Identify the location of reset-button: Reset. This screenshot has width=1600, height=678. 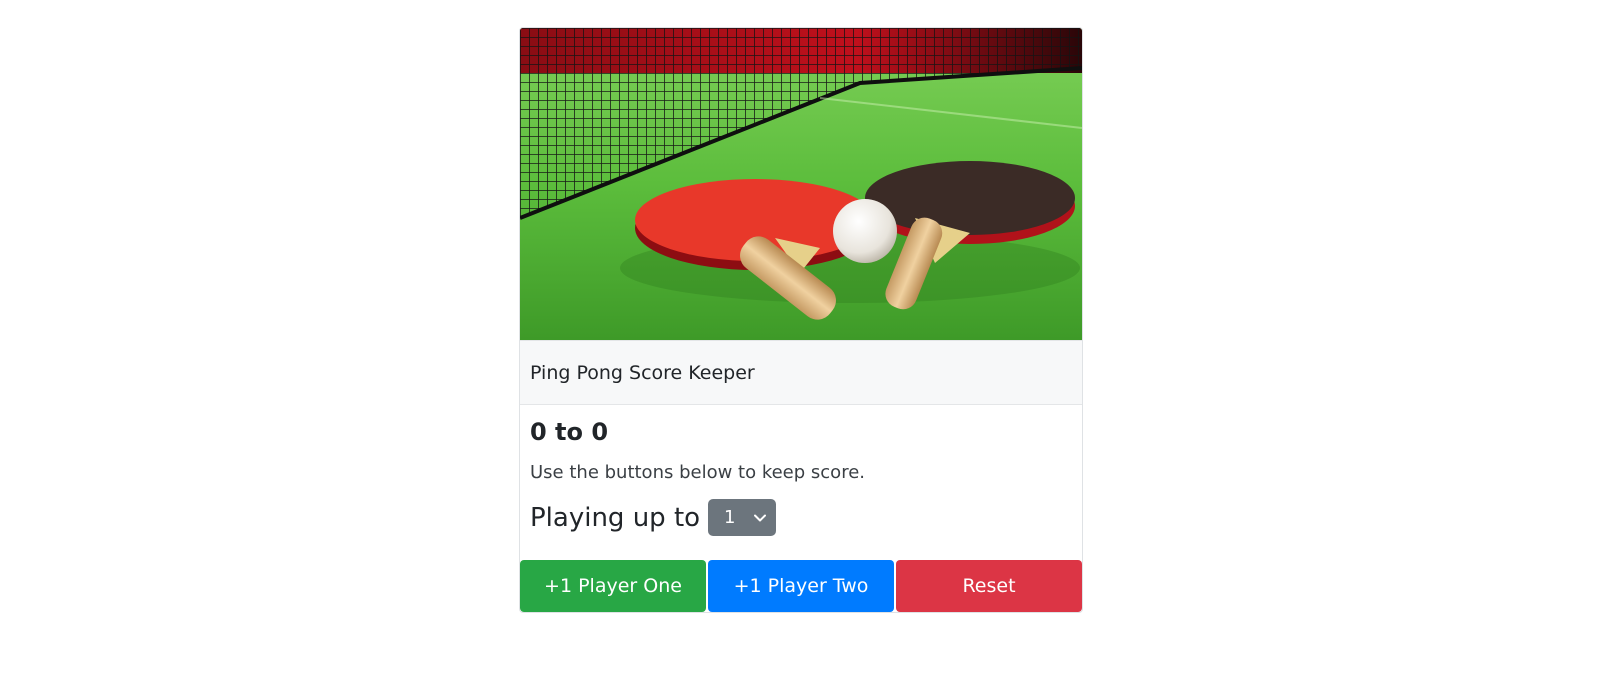
(989, 586).